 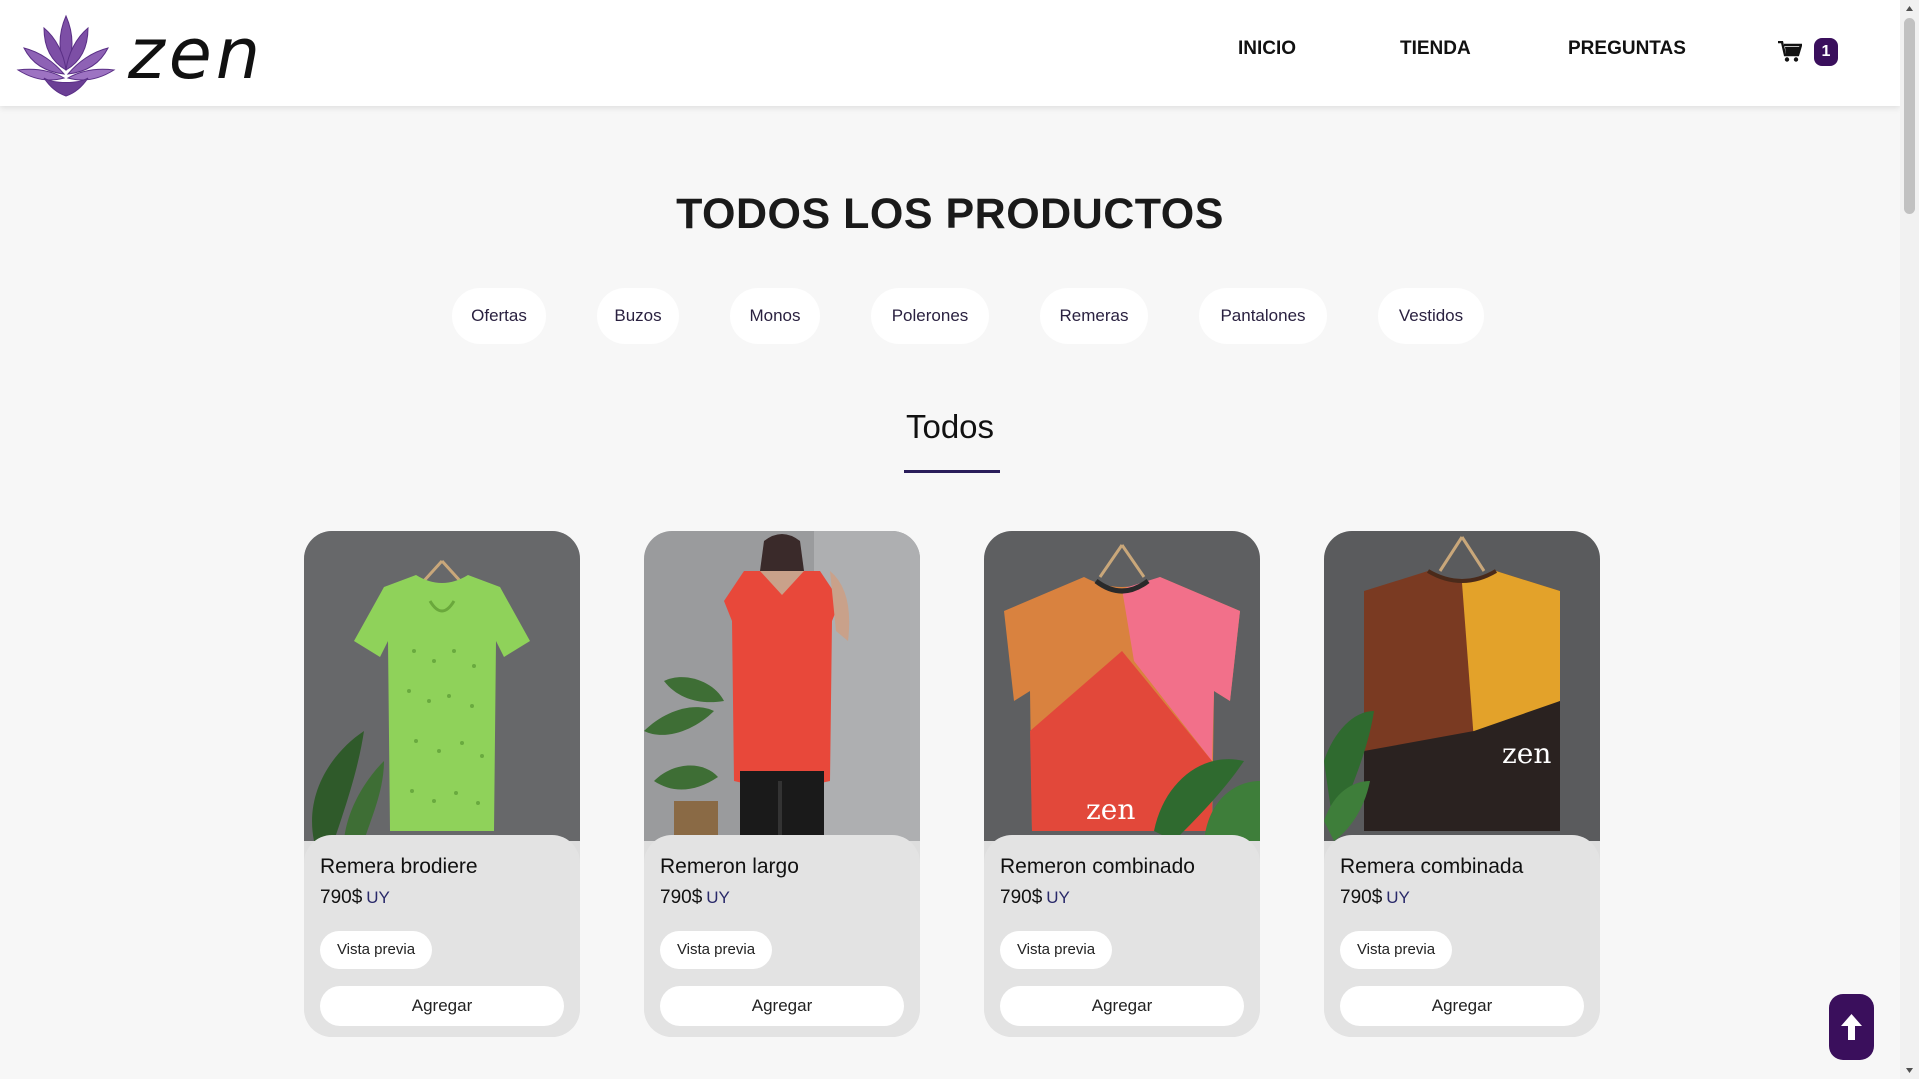 What do you see at coordinates (1267, 49) in the screenshot?
I see `nav-inicio: INICIO` at bounding box center [1267, 49].